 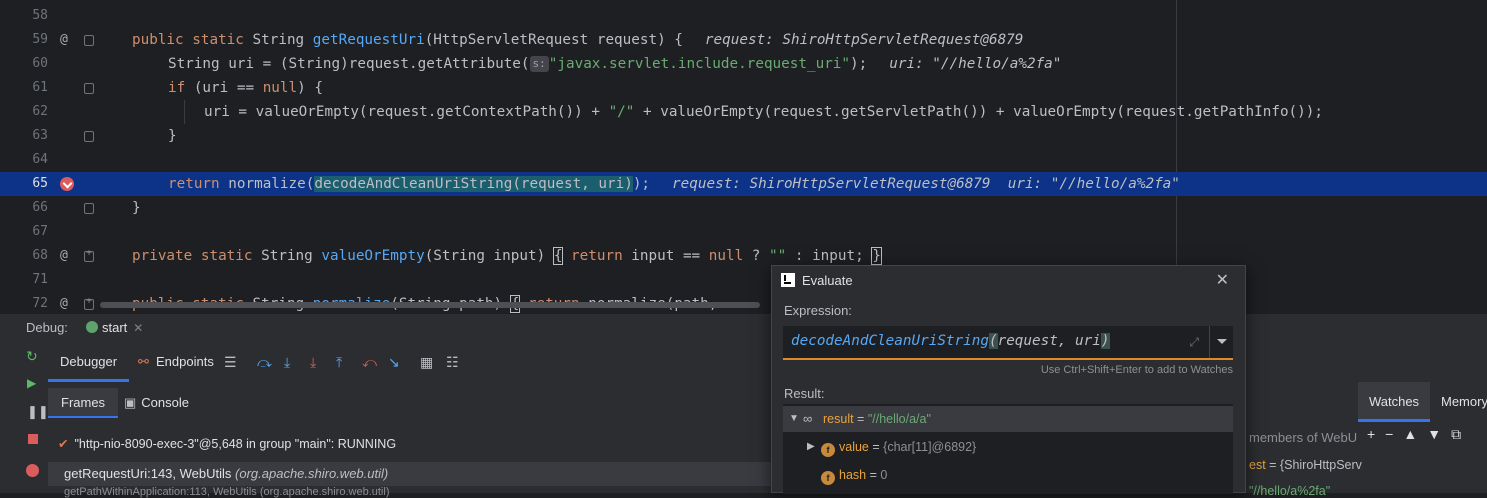 What do you see at coordinates (40, 15) in the screenshot?
I see `line-number: 58` at bounding box center [40, 15].